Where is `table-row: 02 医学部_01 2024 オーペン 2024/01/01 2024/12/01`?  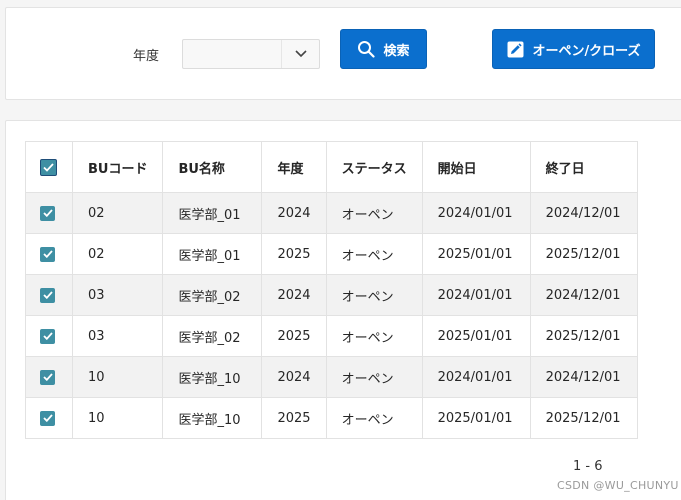 table-row: 02 医学部_01 2024 オーペン 2024/01/01 2024/12/01 is located at coordinates (331, 213).